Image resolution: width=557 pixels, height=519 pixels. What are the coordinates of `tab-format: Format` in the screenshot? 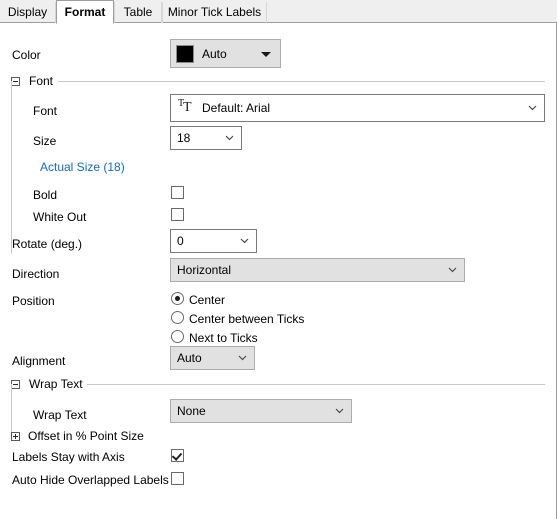 It's located at (85, 12).